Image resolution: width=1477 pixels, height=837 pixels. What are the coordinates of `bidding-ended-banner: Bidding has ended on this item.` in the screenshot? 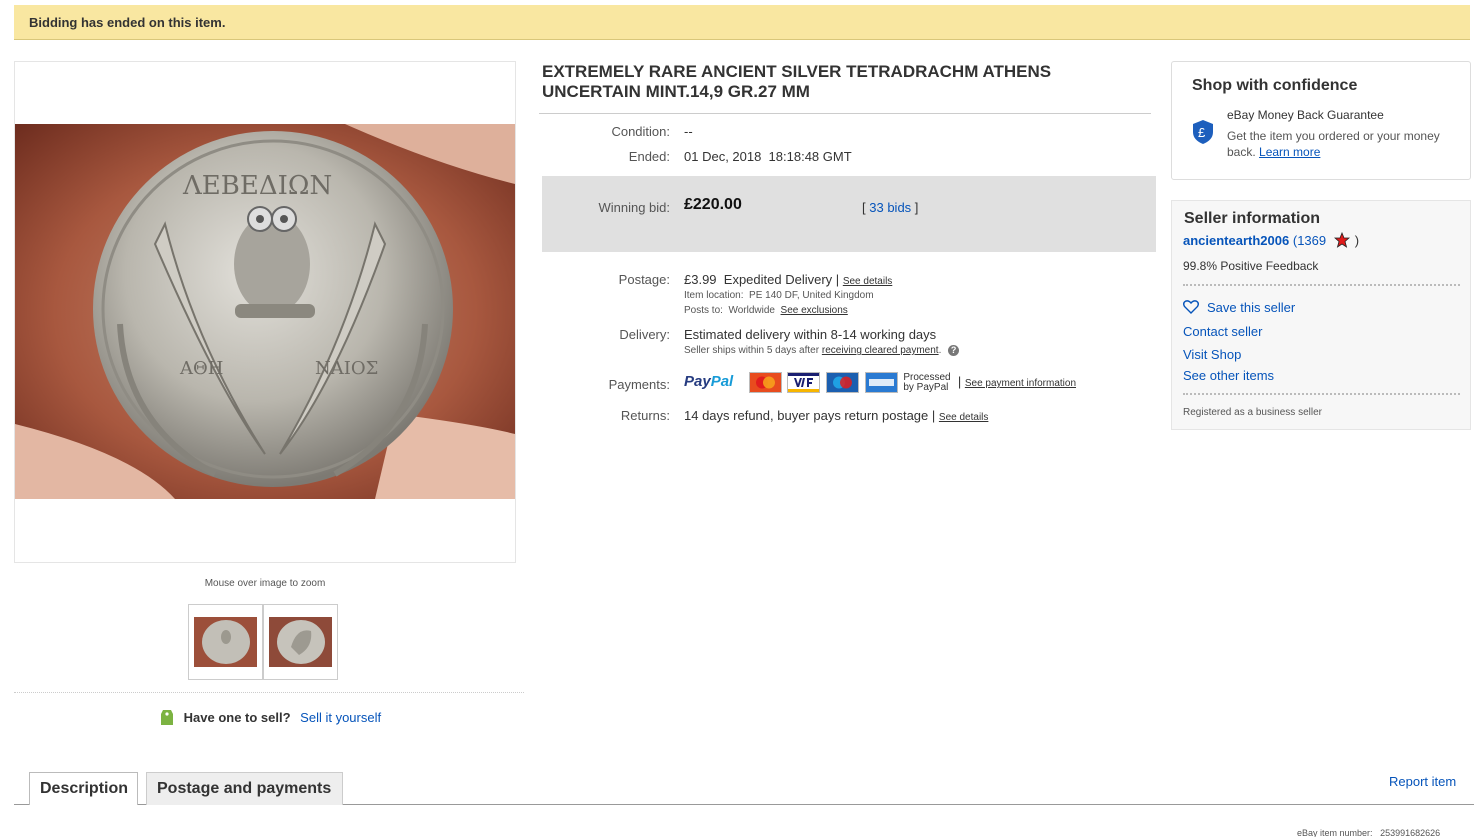 It's located at (742, 22).